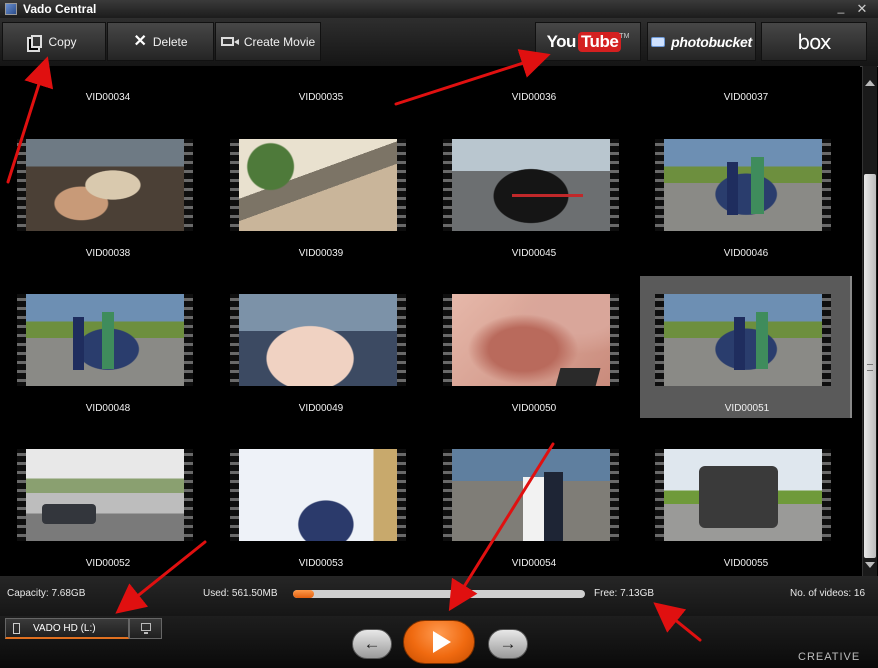  I want to click on storage-usage-fill, so click(304, 594).